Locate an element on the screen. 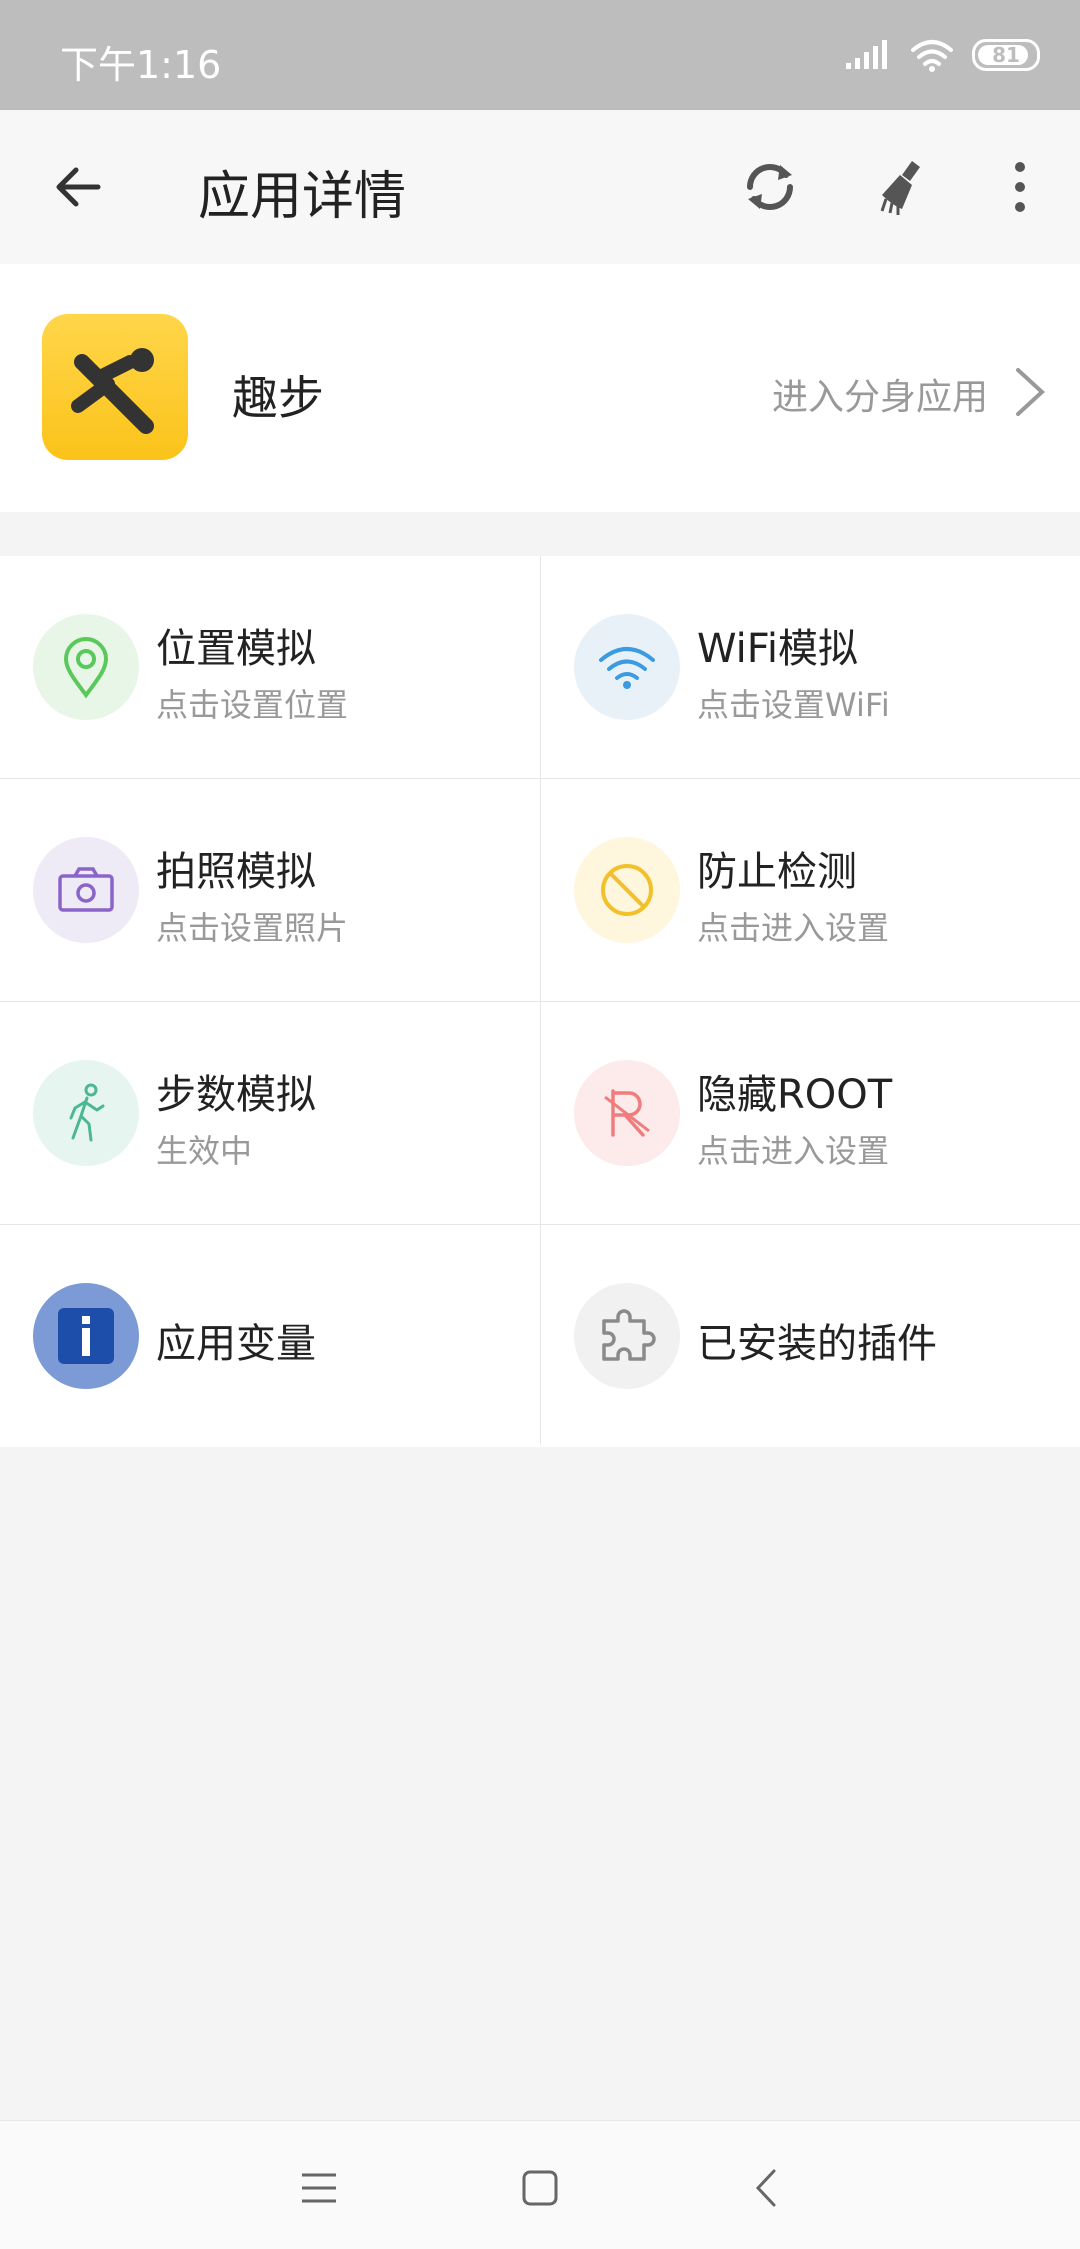 The width and height of the screenshot is (1080, 2249). wifi-status-icon is located at coordinates (932, 56).